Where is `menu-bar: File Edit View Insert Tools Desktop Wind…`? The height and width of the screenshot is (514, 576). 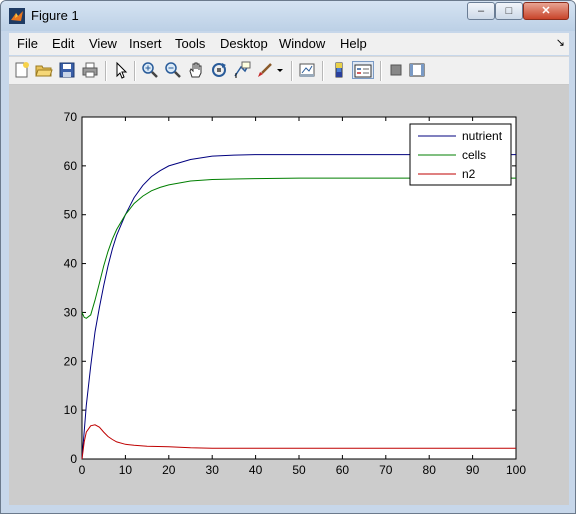
menu-bar: File Edit View Insert Tools Desktop Wind… is located at coordinates (289, 44).